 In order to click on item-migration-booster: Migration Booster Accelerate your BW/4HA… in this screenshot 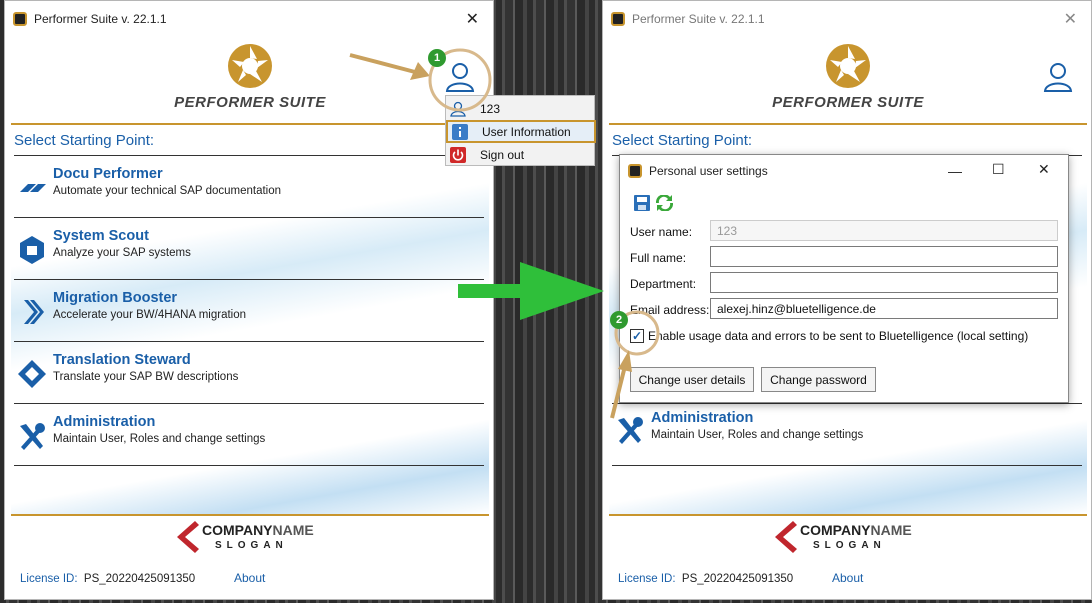, I will do `click(249, 310)`.